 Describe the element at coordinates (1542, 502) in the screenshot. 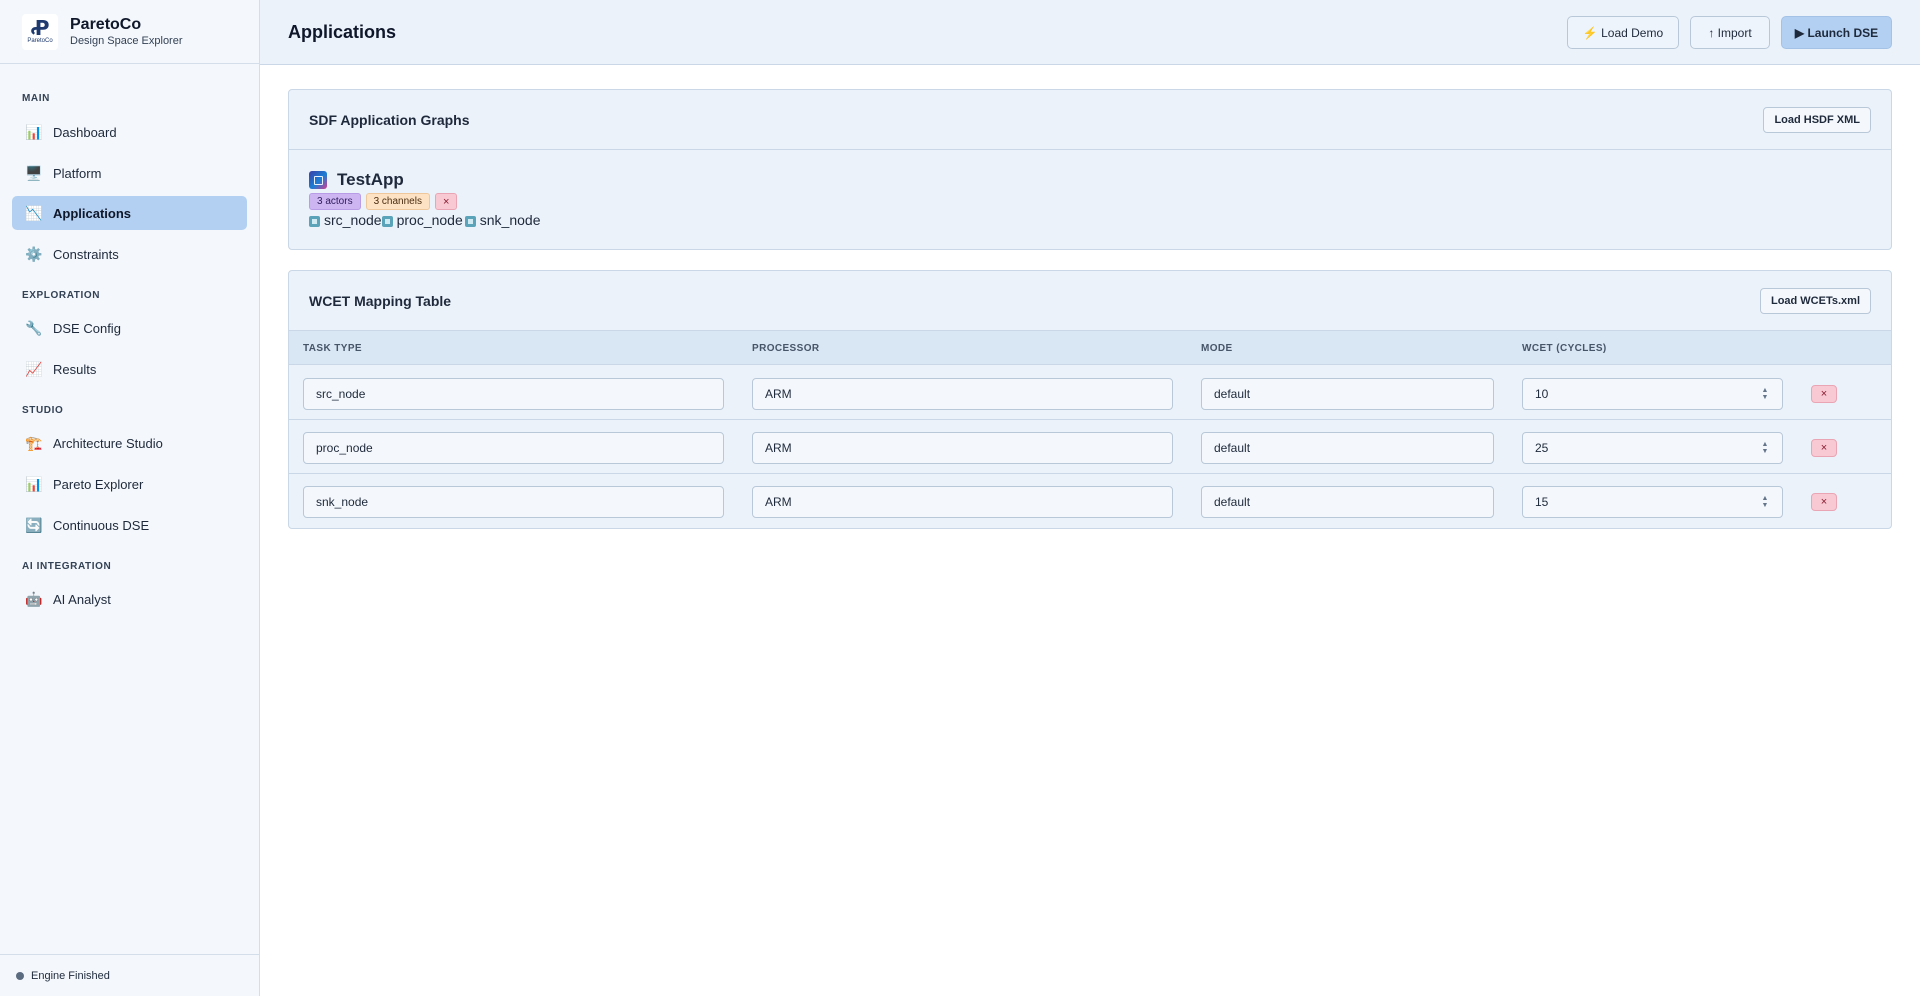

I see `wcet-value: 15` at that location.